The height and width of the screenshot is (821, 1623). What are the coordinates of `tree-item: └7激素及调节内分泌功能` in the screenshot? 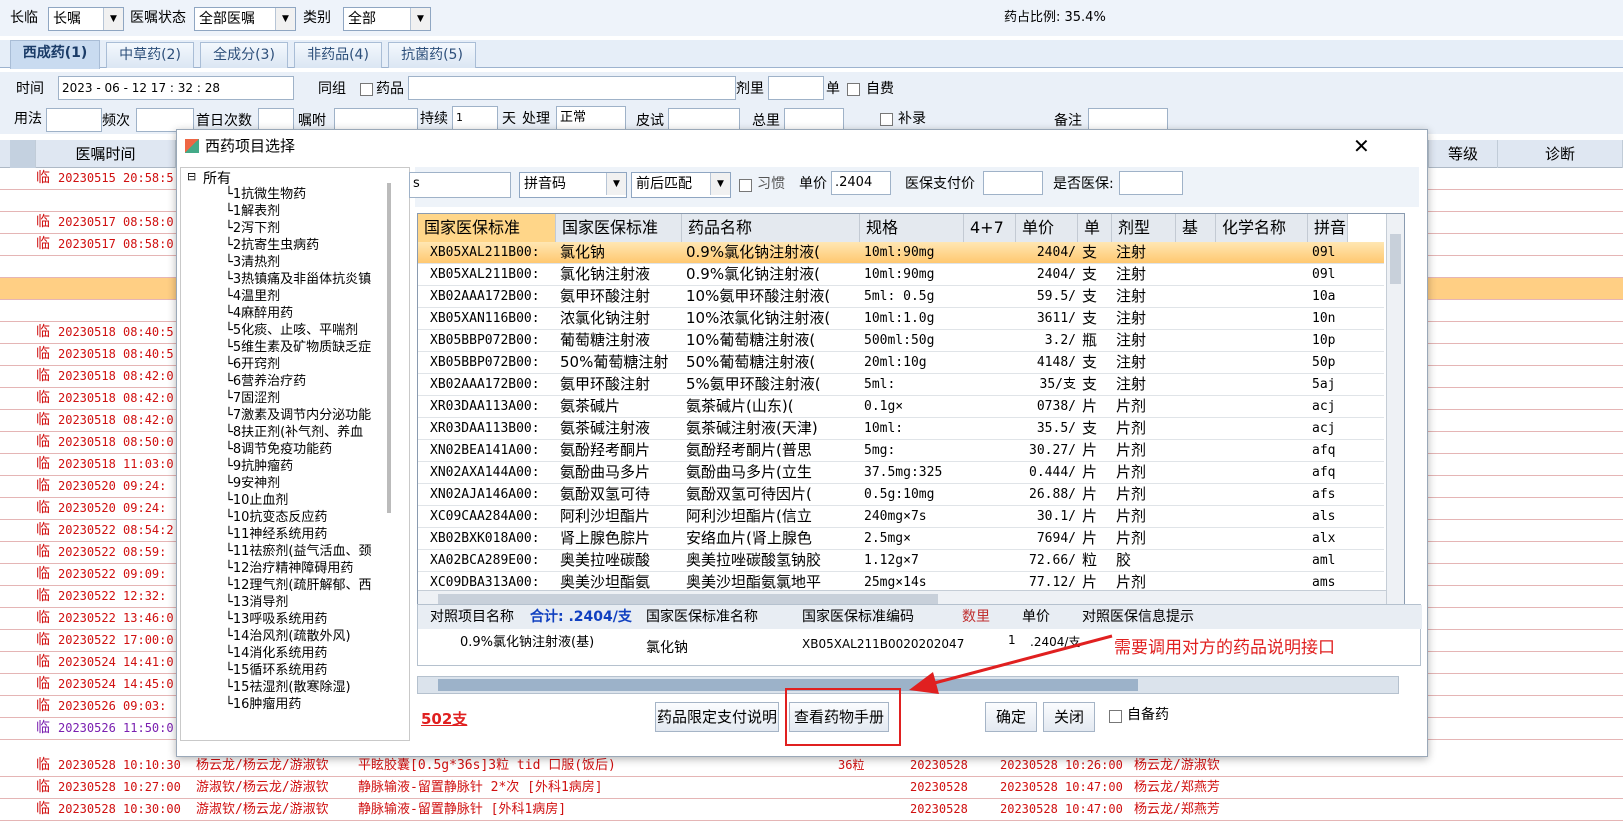 It's located at (298, 415).